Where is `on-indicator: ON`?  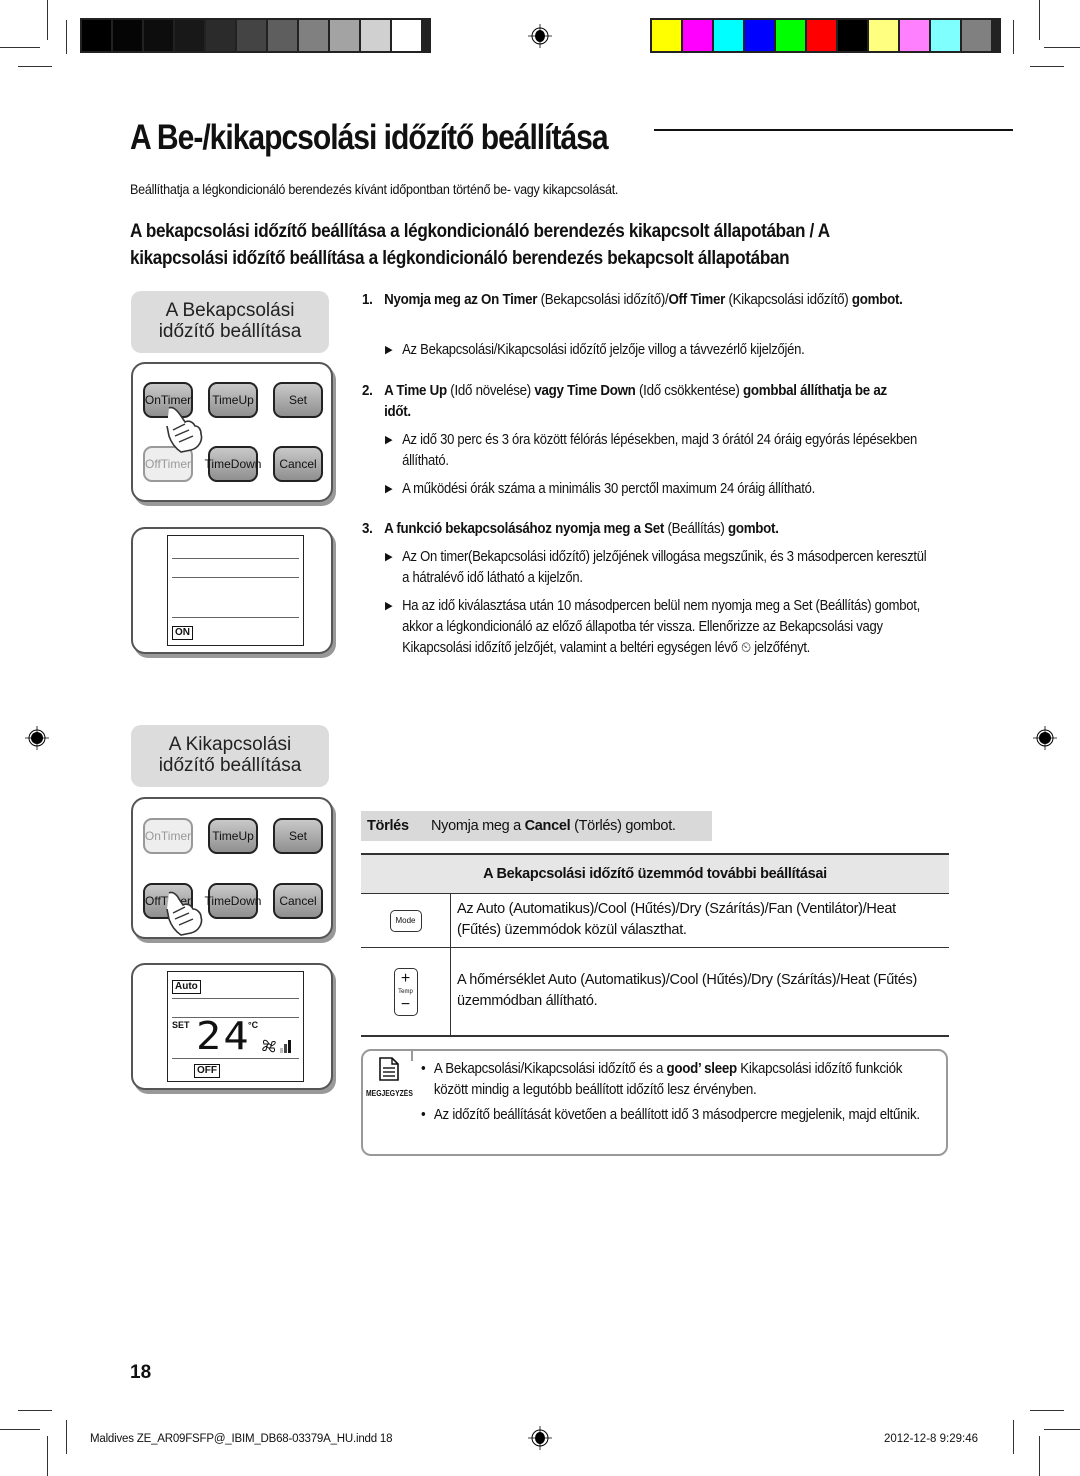 on-indicator: ON is located at coordinates (182, 633).